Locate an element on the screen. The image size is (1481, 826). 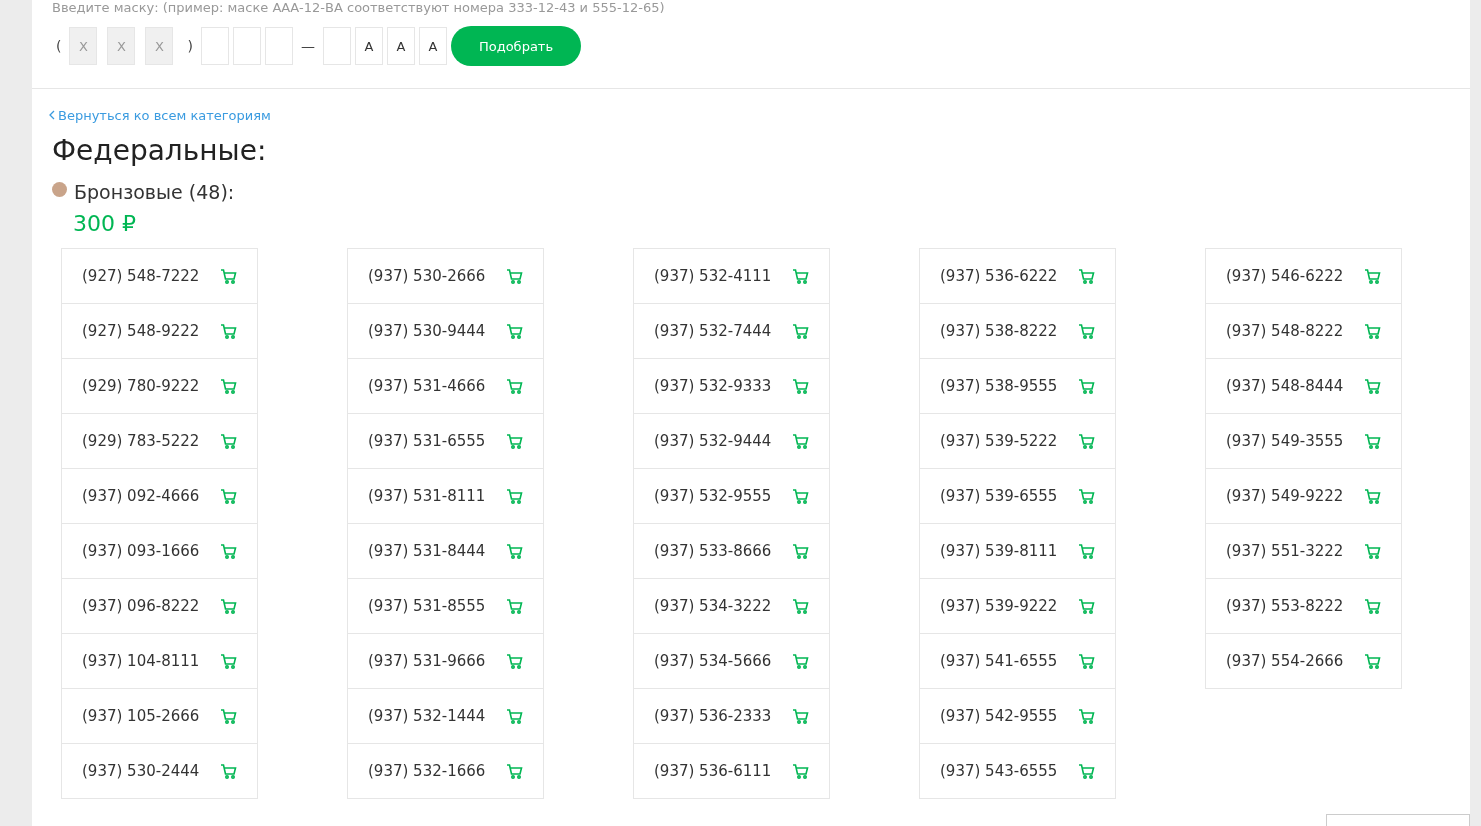
number-card: (937) 536-2333 is located at coordinates (731, 716).